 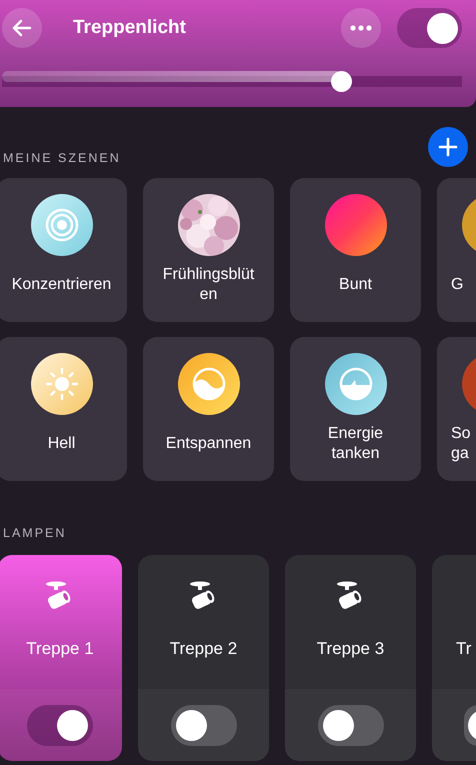 What do you see at coordinates (429, 28) in the screenshot?
I see `power-toggle` at bounding box center [429, 28].